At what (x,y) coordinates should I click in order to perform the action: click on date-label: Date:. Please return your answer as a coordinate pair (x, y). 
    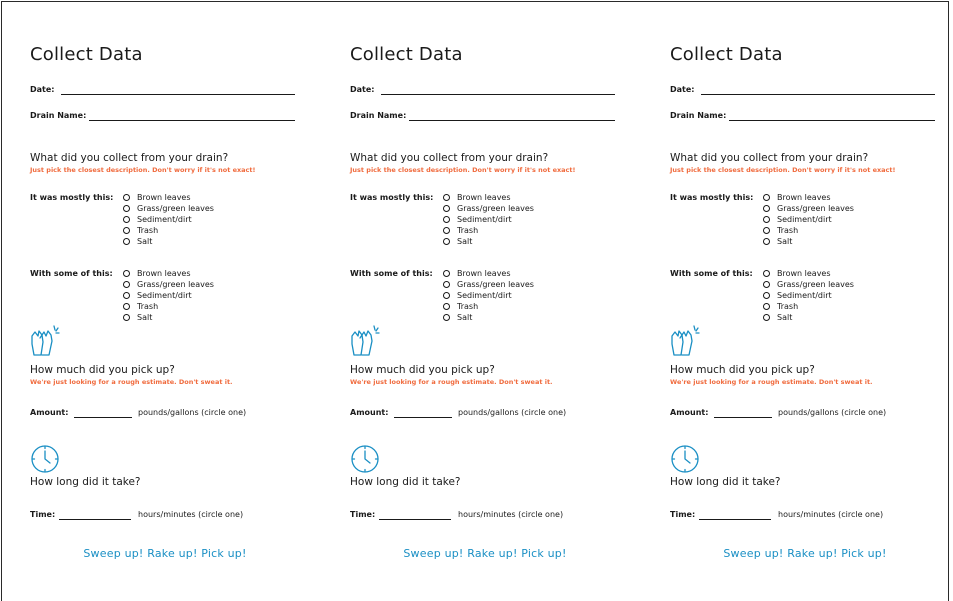
    Looking at the image, I should click on (42, 89).